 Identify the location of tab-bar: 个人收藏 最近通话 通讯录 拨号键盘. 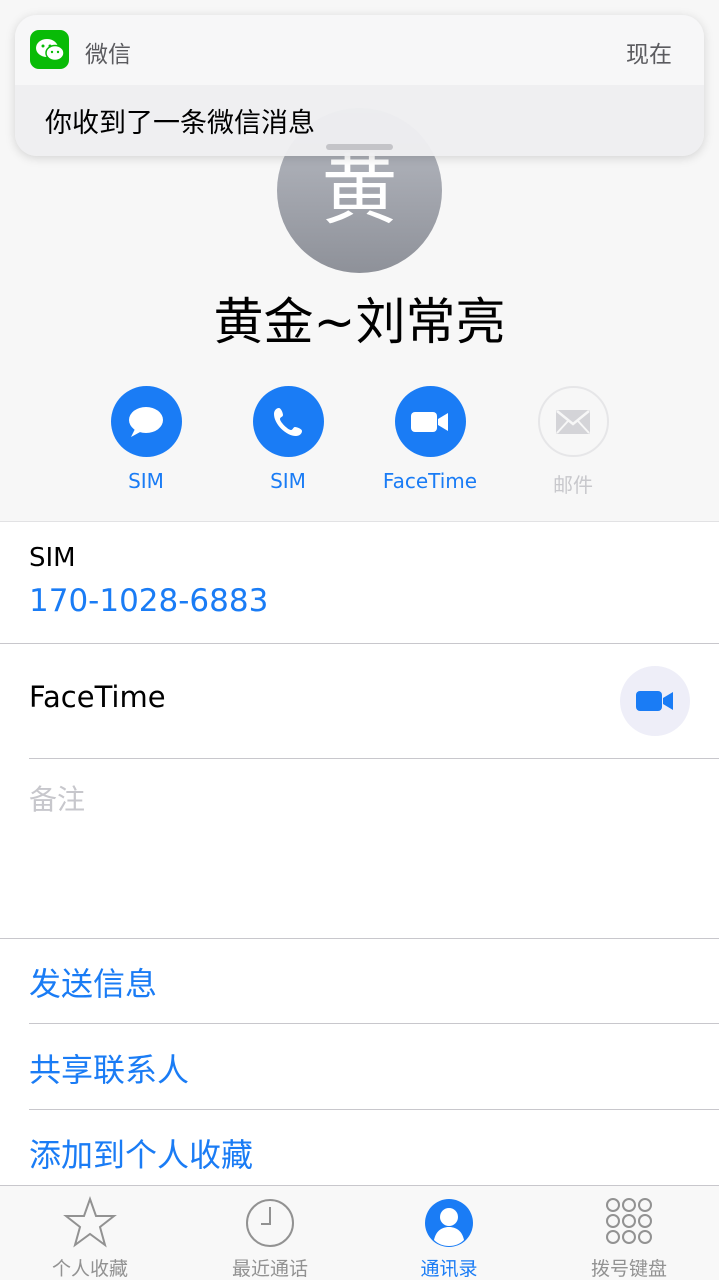
(359, 1232).